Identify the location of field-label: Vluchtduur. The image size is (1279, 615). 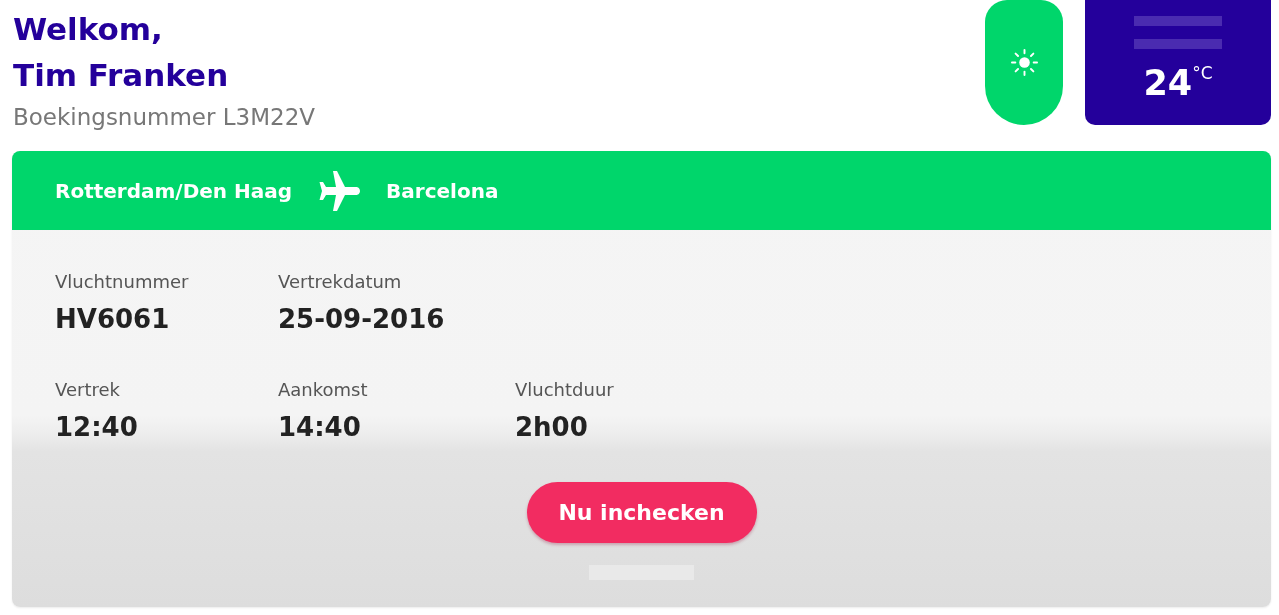
(564, 390).